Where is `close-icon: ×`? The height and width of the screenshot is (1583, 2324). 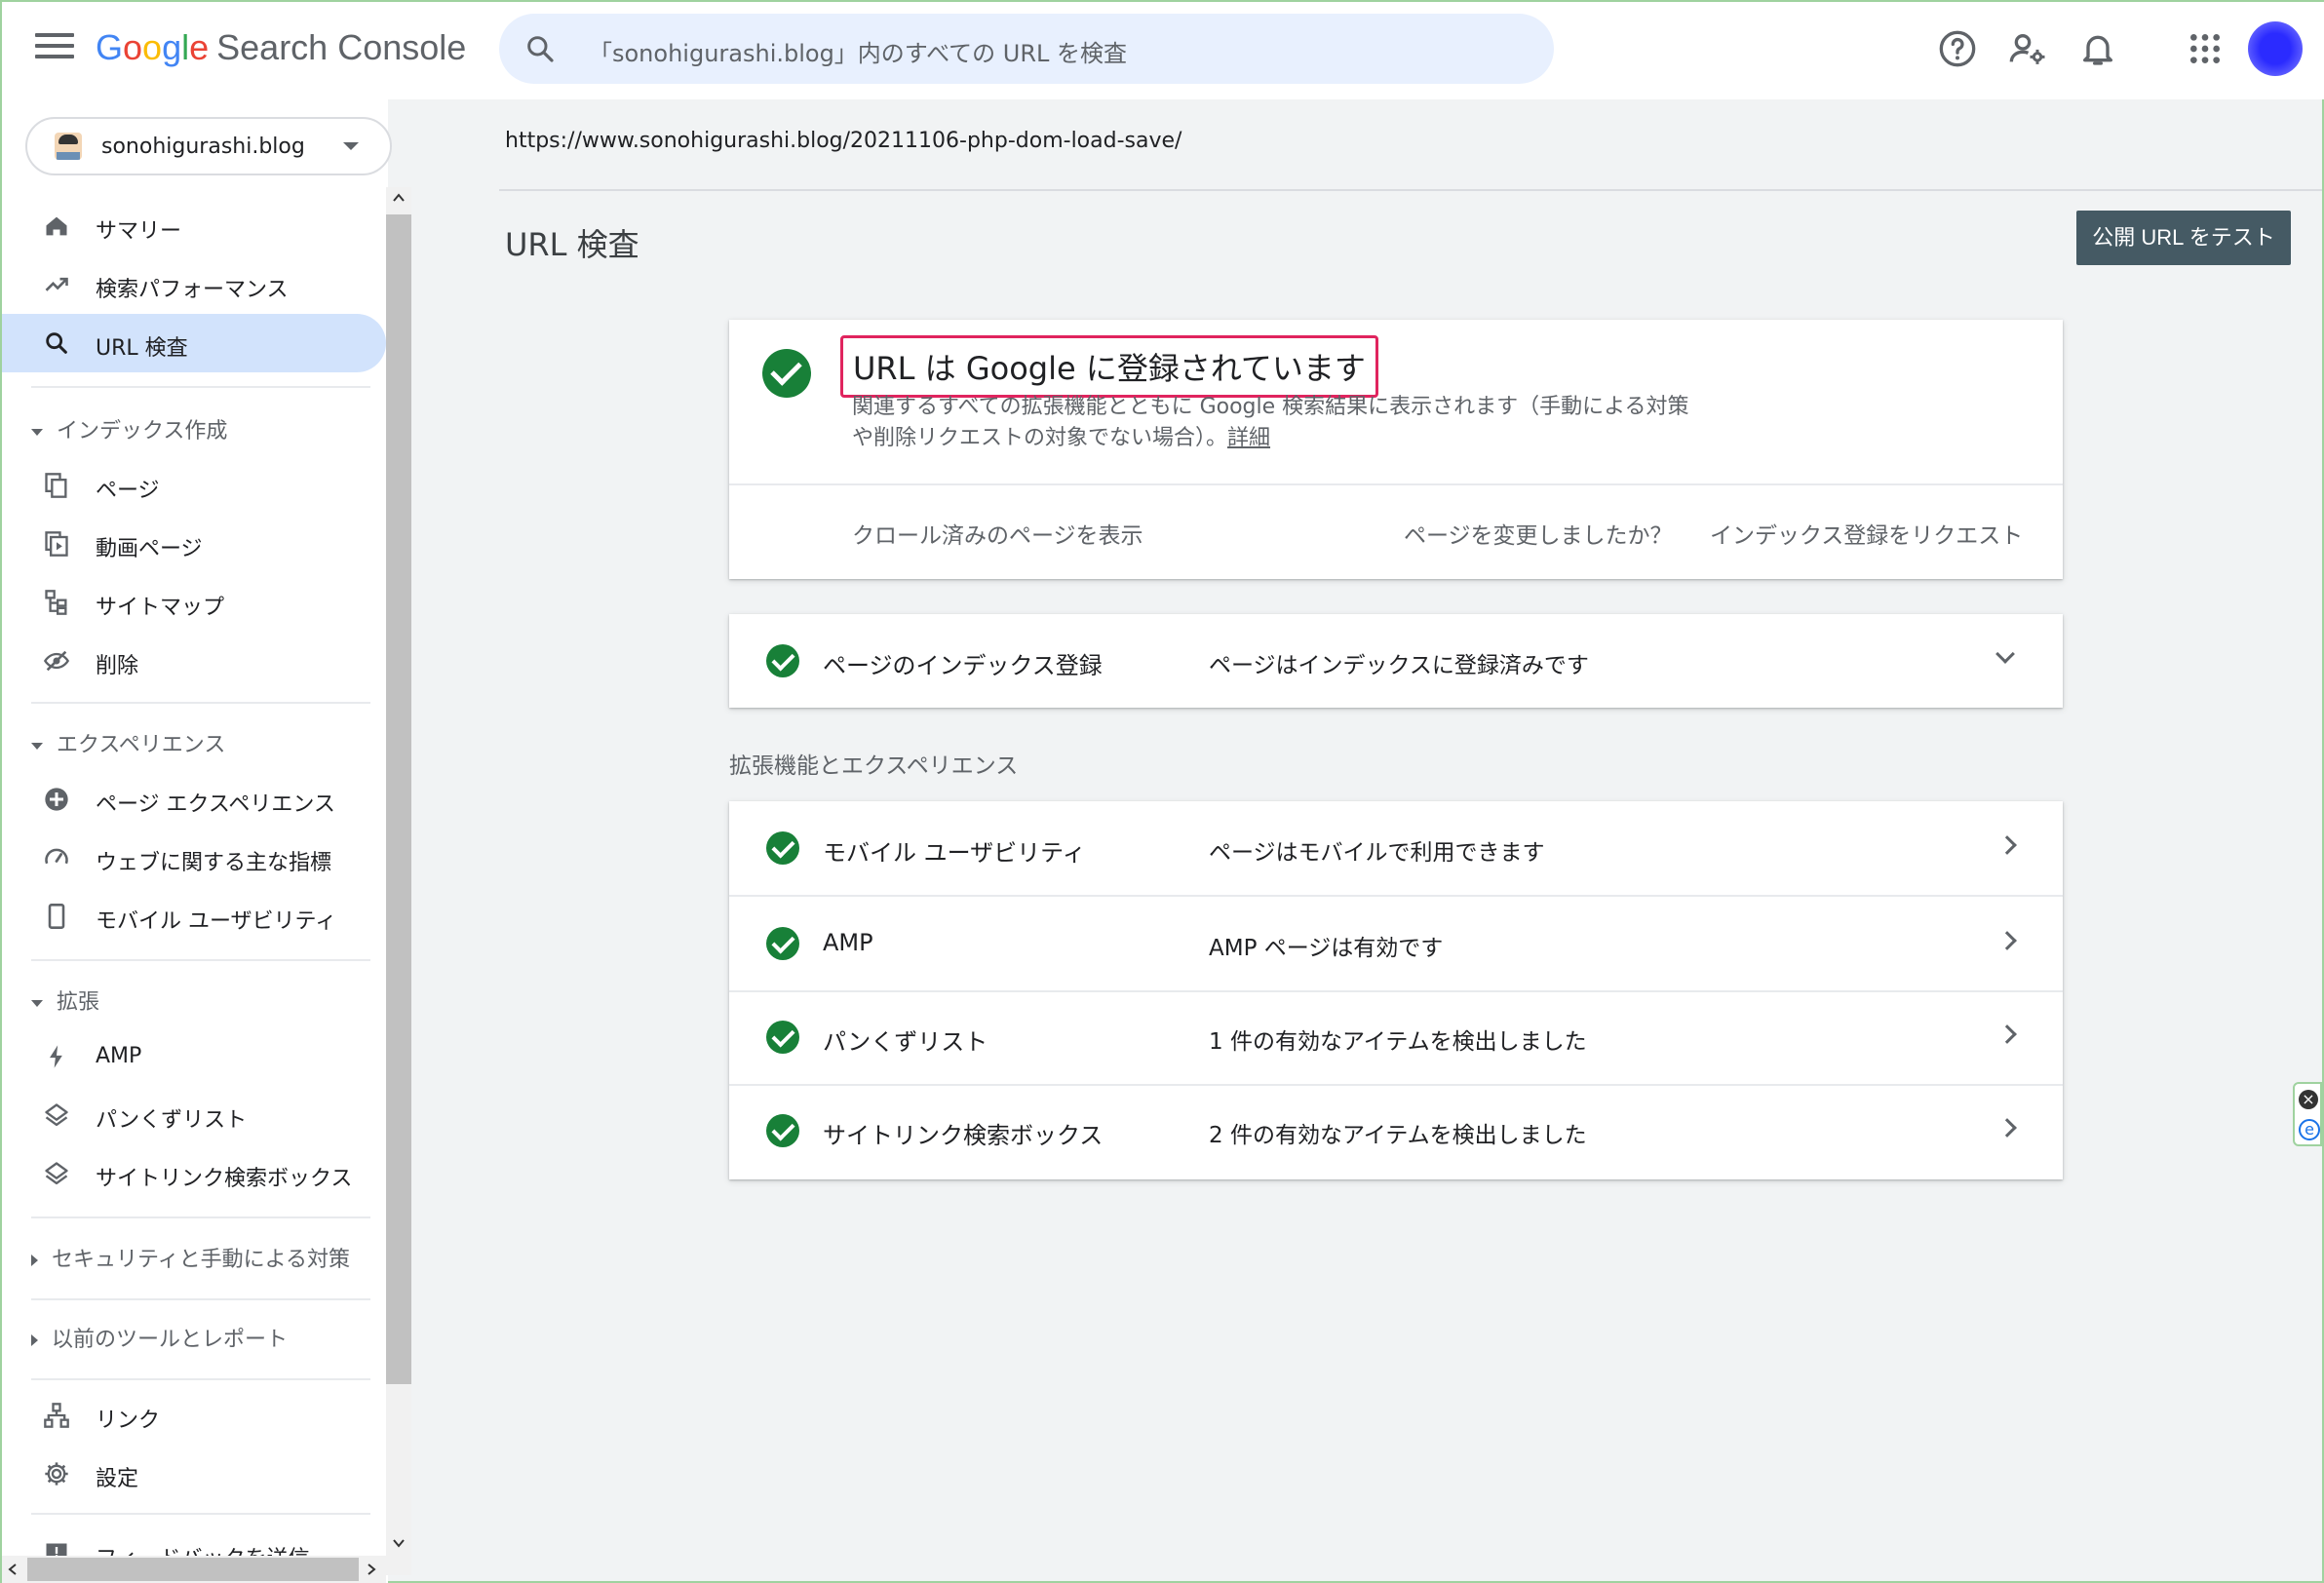
close-icon: × is located at coordinates (2308, 1099).